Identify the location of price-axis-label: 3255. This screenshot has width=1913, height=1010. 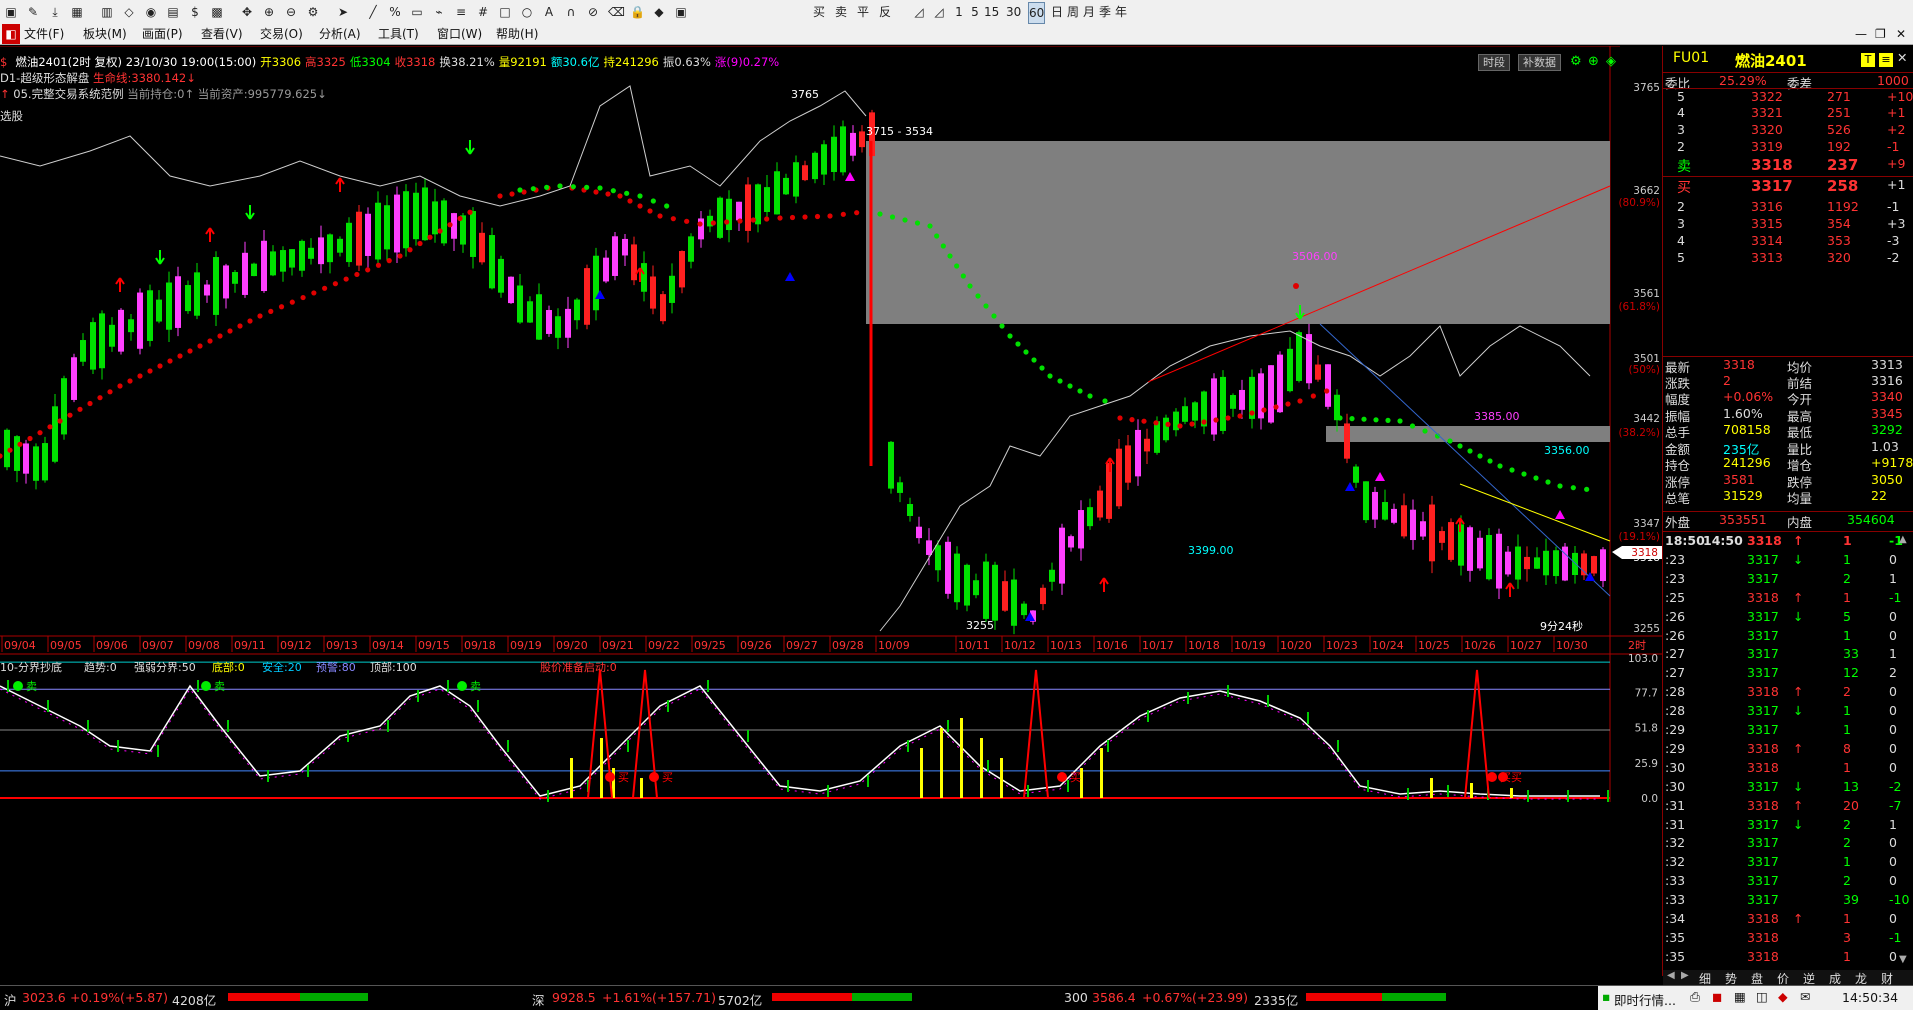
(1646, 629).